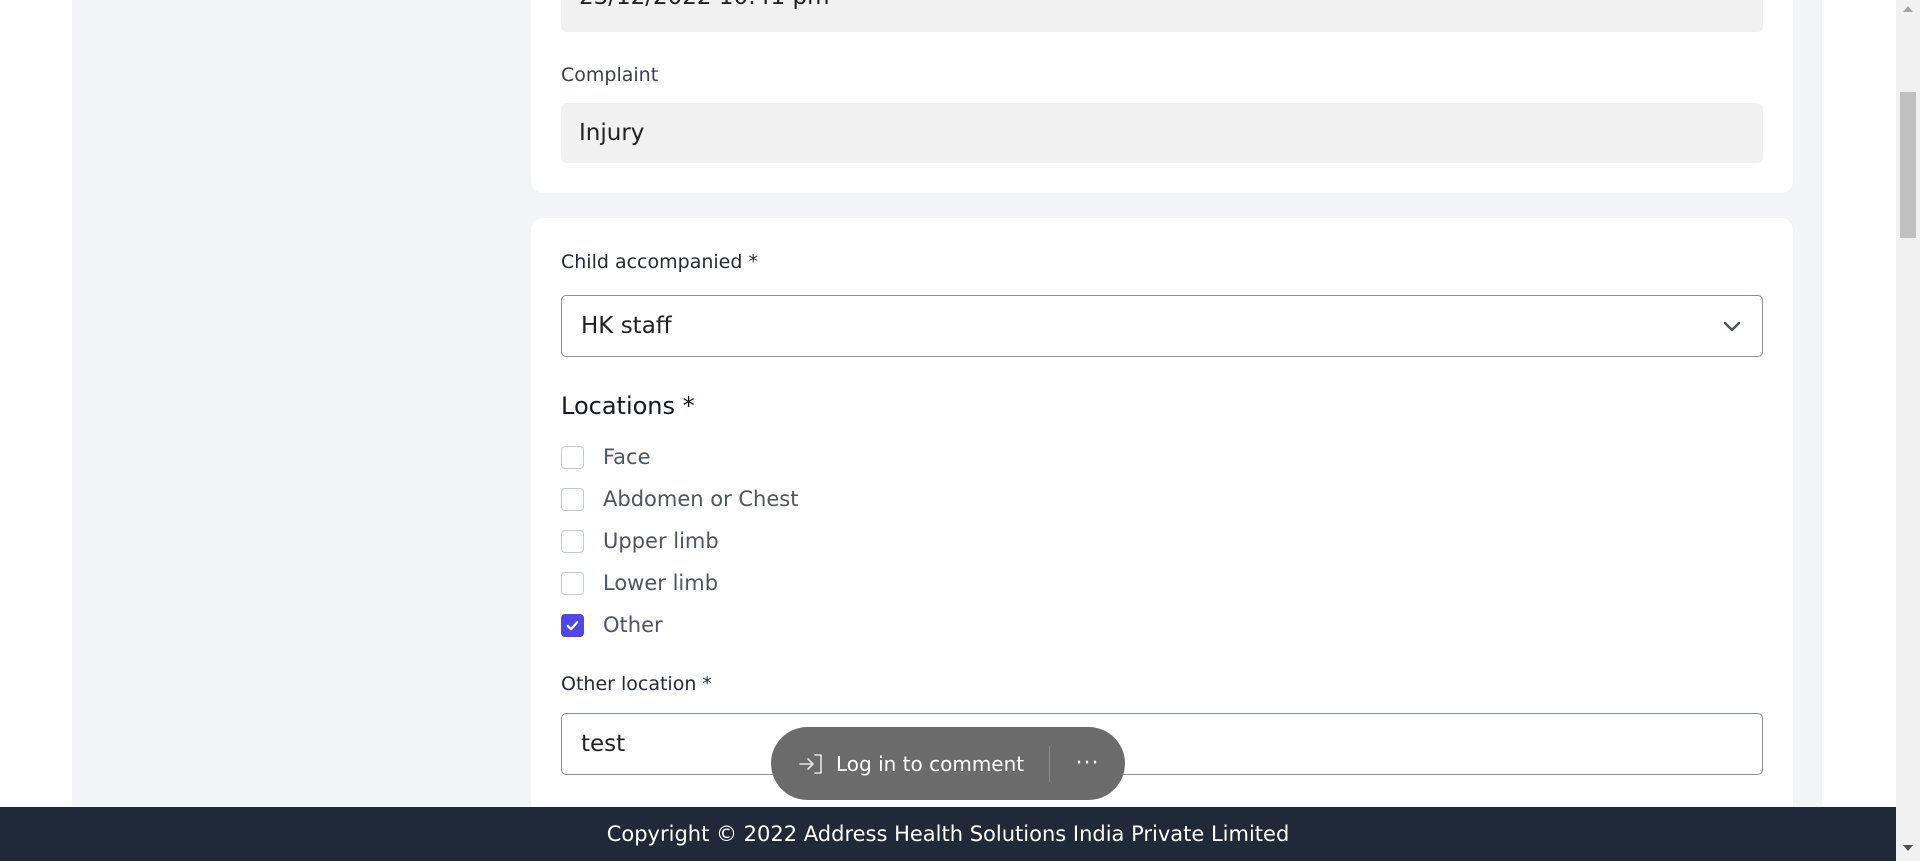 The width and height of the screenshot is (1920, 861). I want to click on child-accompanied-value: HK staff, so click(626, 326).